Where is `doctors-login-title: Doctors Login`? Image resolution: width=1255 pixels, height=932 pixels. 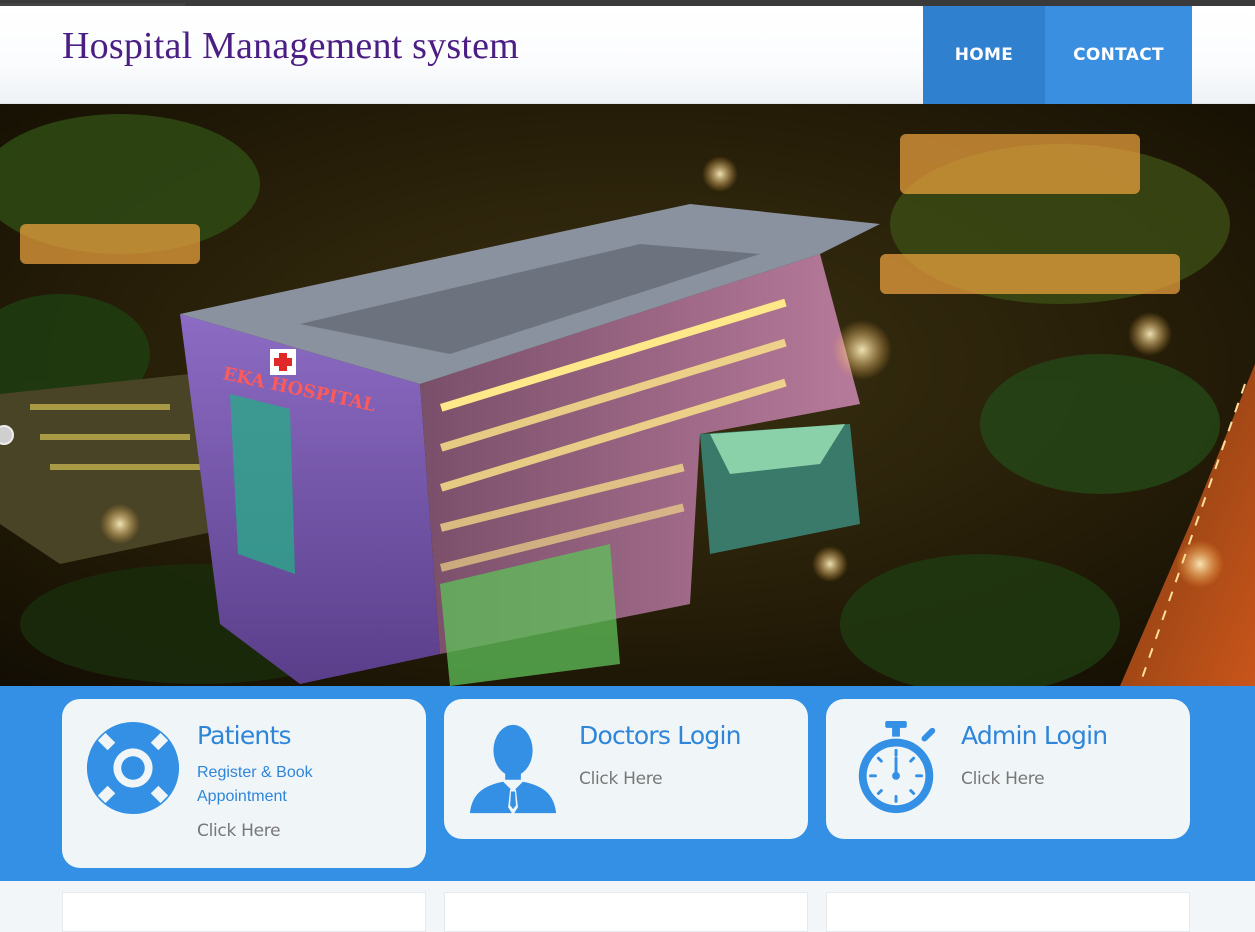 doctors-login-title: Doctors Login is located at coordinates (660, 735).